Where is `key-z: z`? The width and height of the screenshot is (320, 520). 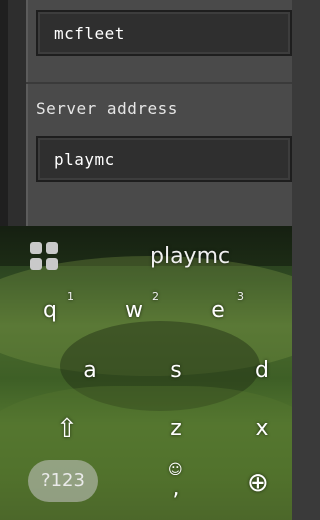 key-z: z is located at coordinates (176, 428).